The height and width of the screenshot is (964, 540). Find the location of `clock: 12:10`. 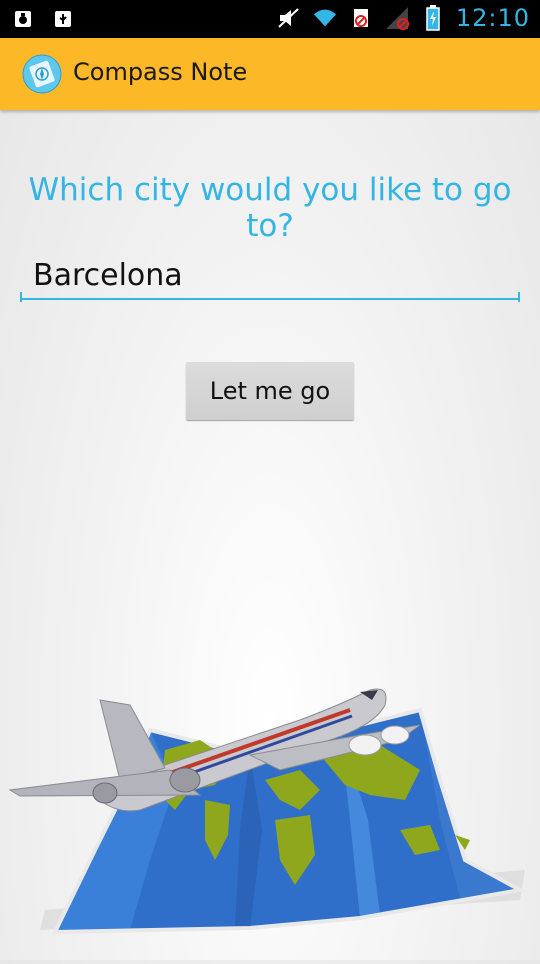

clock: 12:10 is located at coordinates (492, 18).